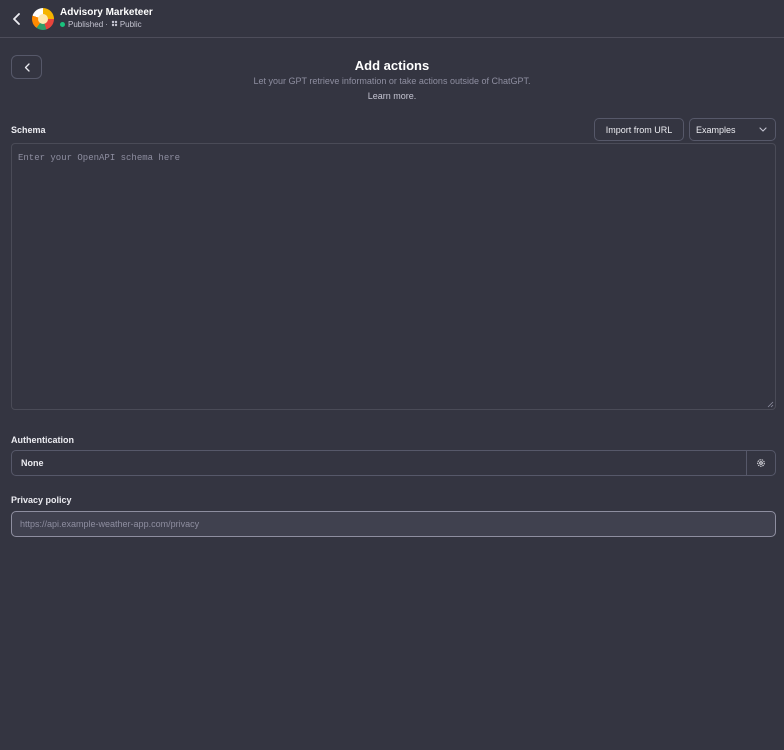  I want to click on people-icon, so click(114, 24).